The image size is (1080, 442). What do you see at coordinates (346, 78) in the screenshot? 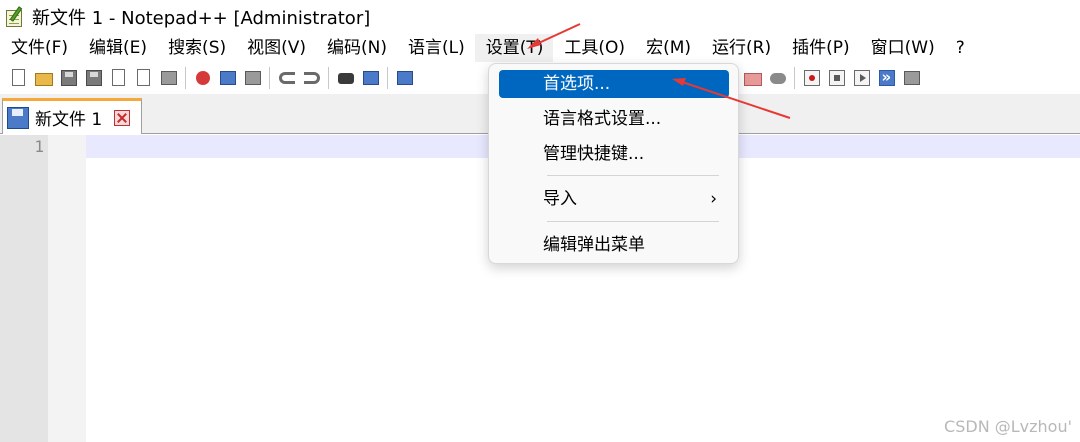
I see `find-icon` at bounding box center [346, 78].